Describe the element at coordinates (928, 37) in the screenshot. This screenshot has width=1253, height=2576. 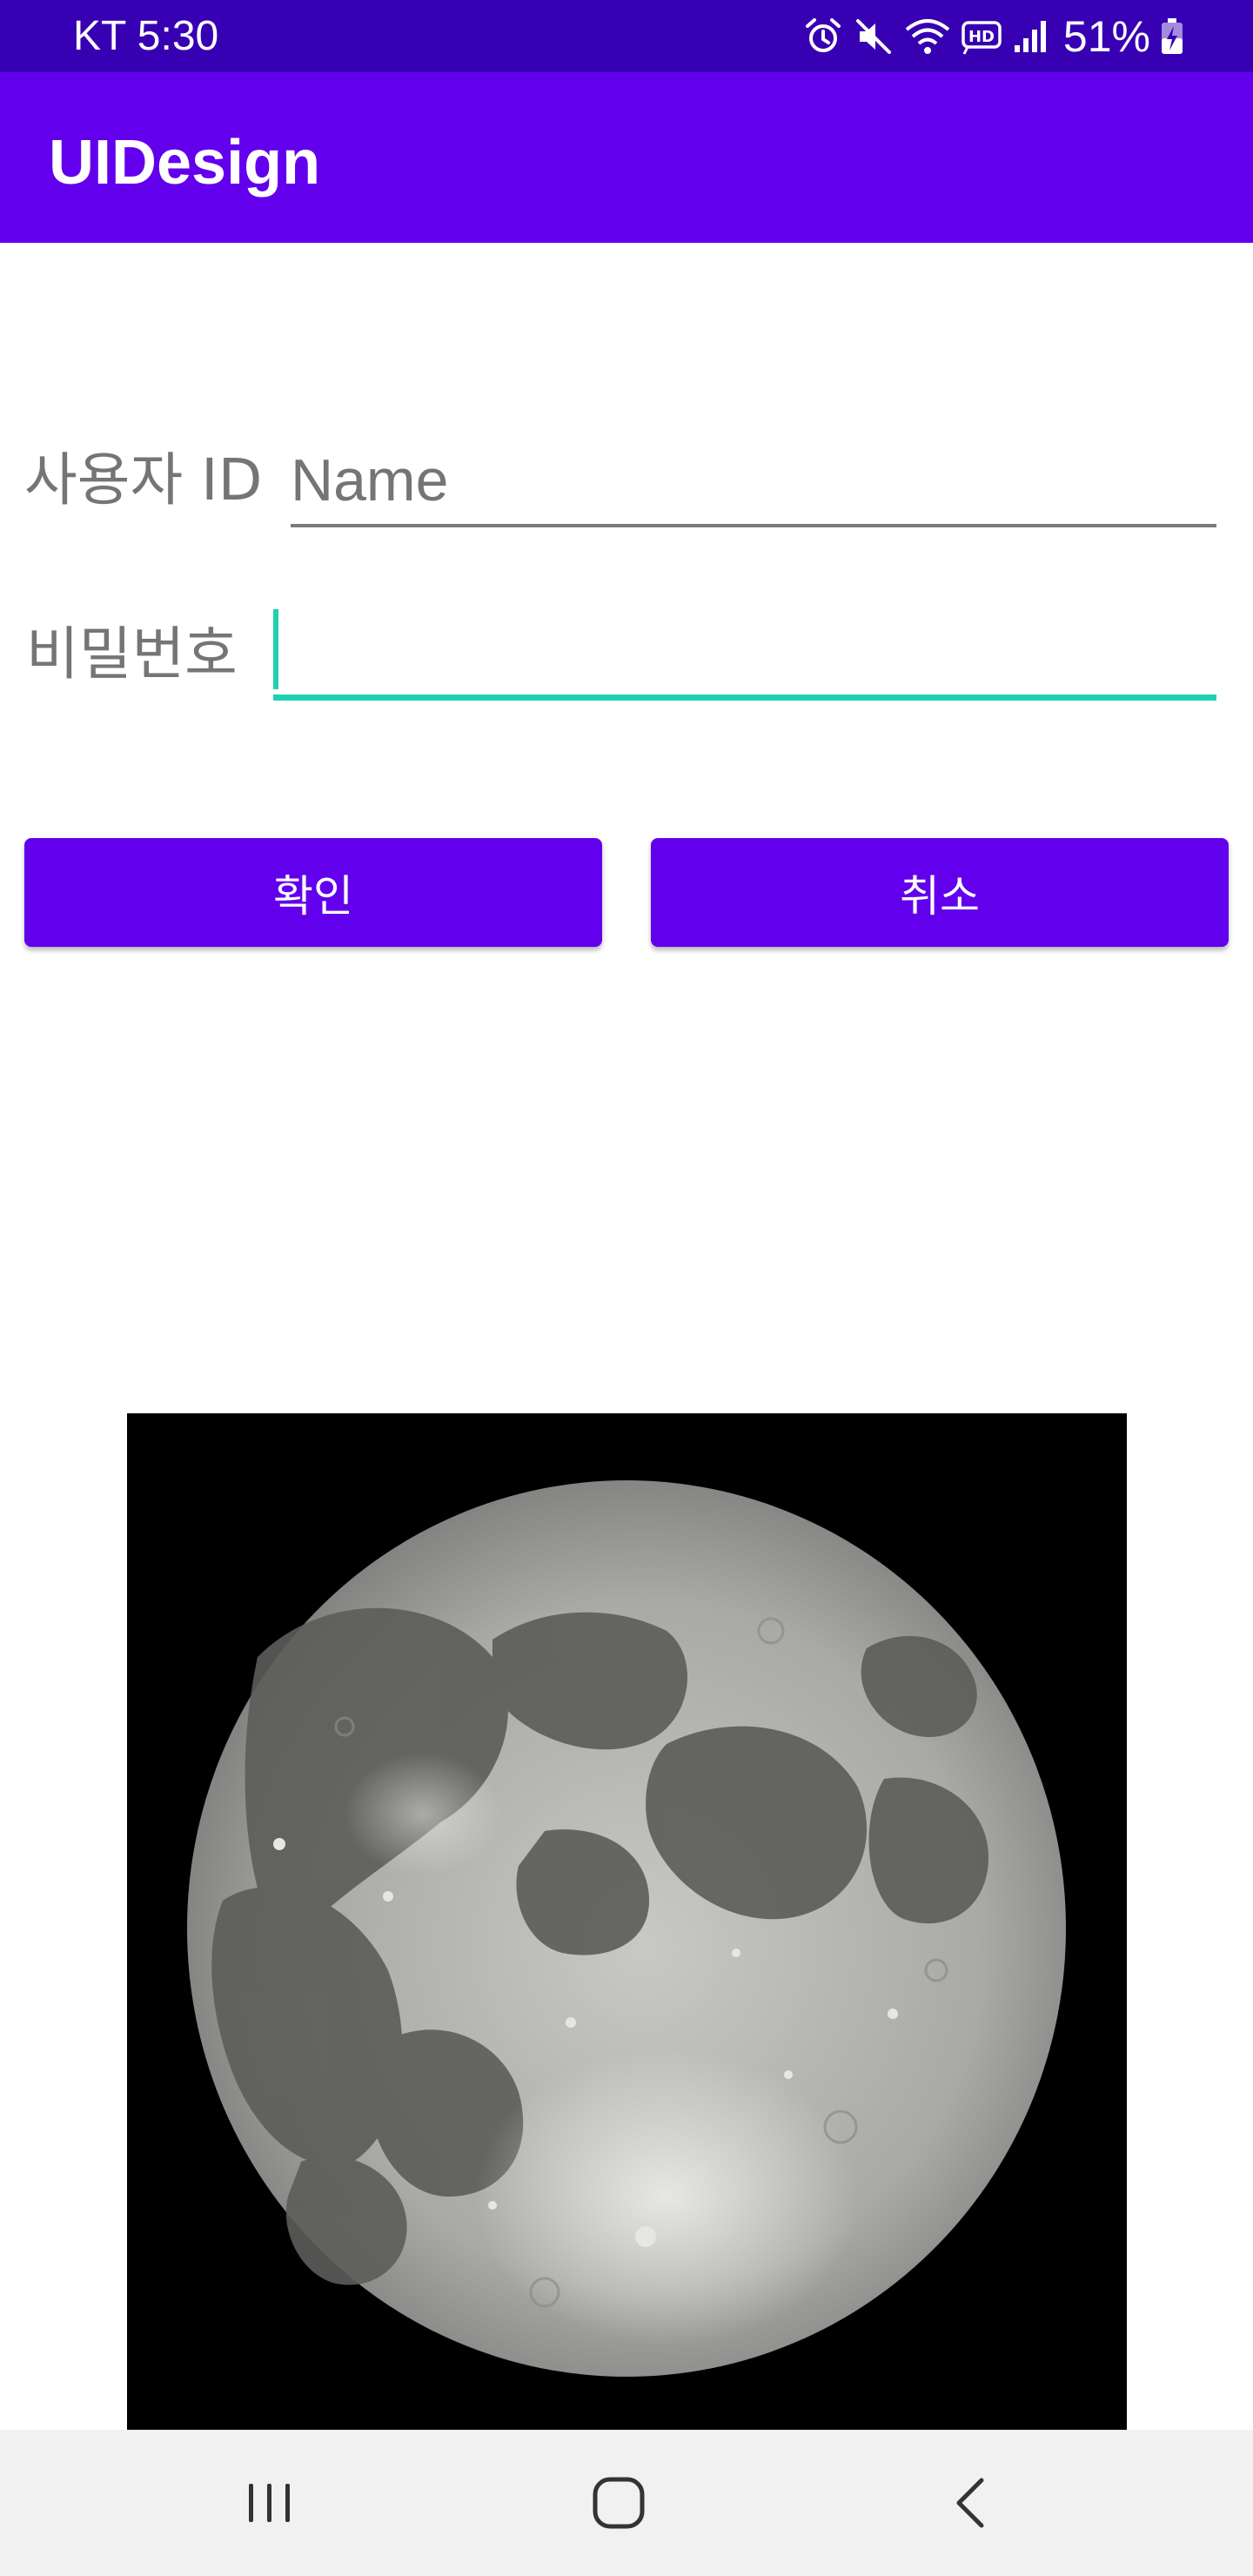
I see `wifi-icon` at that location.